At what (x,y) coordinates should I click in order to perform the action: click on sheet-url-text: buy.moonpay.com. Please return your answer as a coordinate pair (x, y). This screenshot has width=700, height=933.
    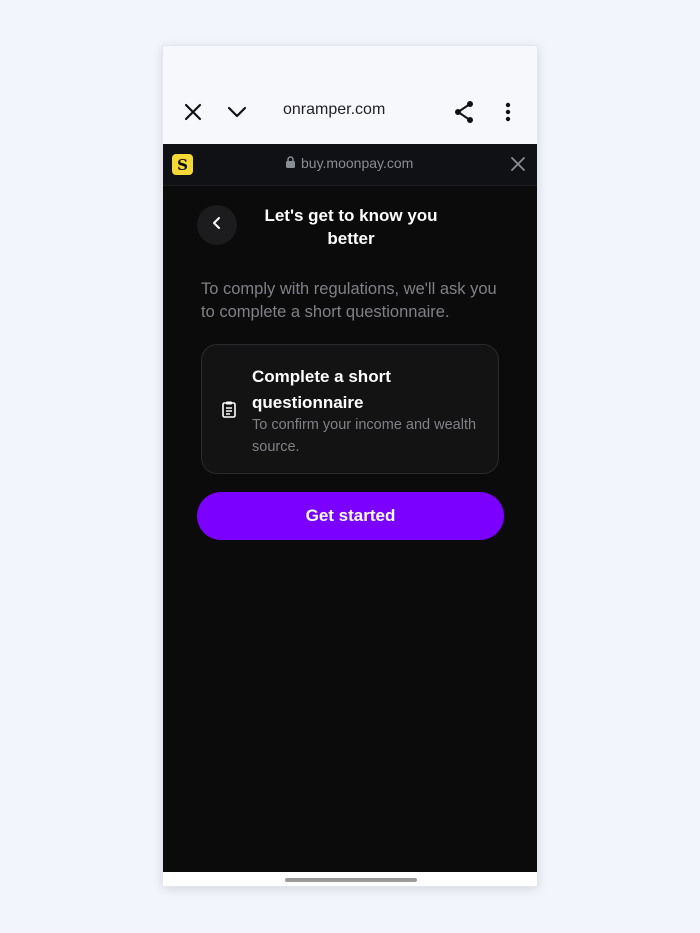
    Looking at the image, I should click on (357, 163).